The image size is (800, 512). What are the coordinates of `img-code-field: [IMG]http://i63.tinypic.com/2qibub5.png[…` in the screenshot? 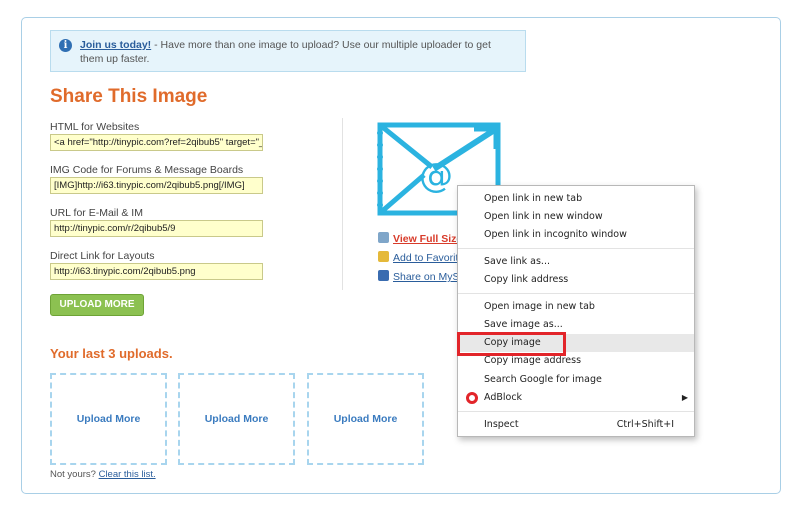 It's located at (156, 185).